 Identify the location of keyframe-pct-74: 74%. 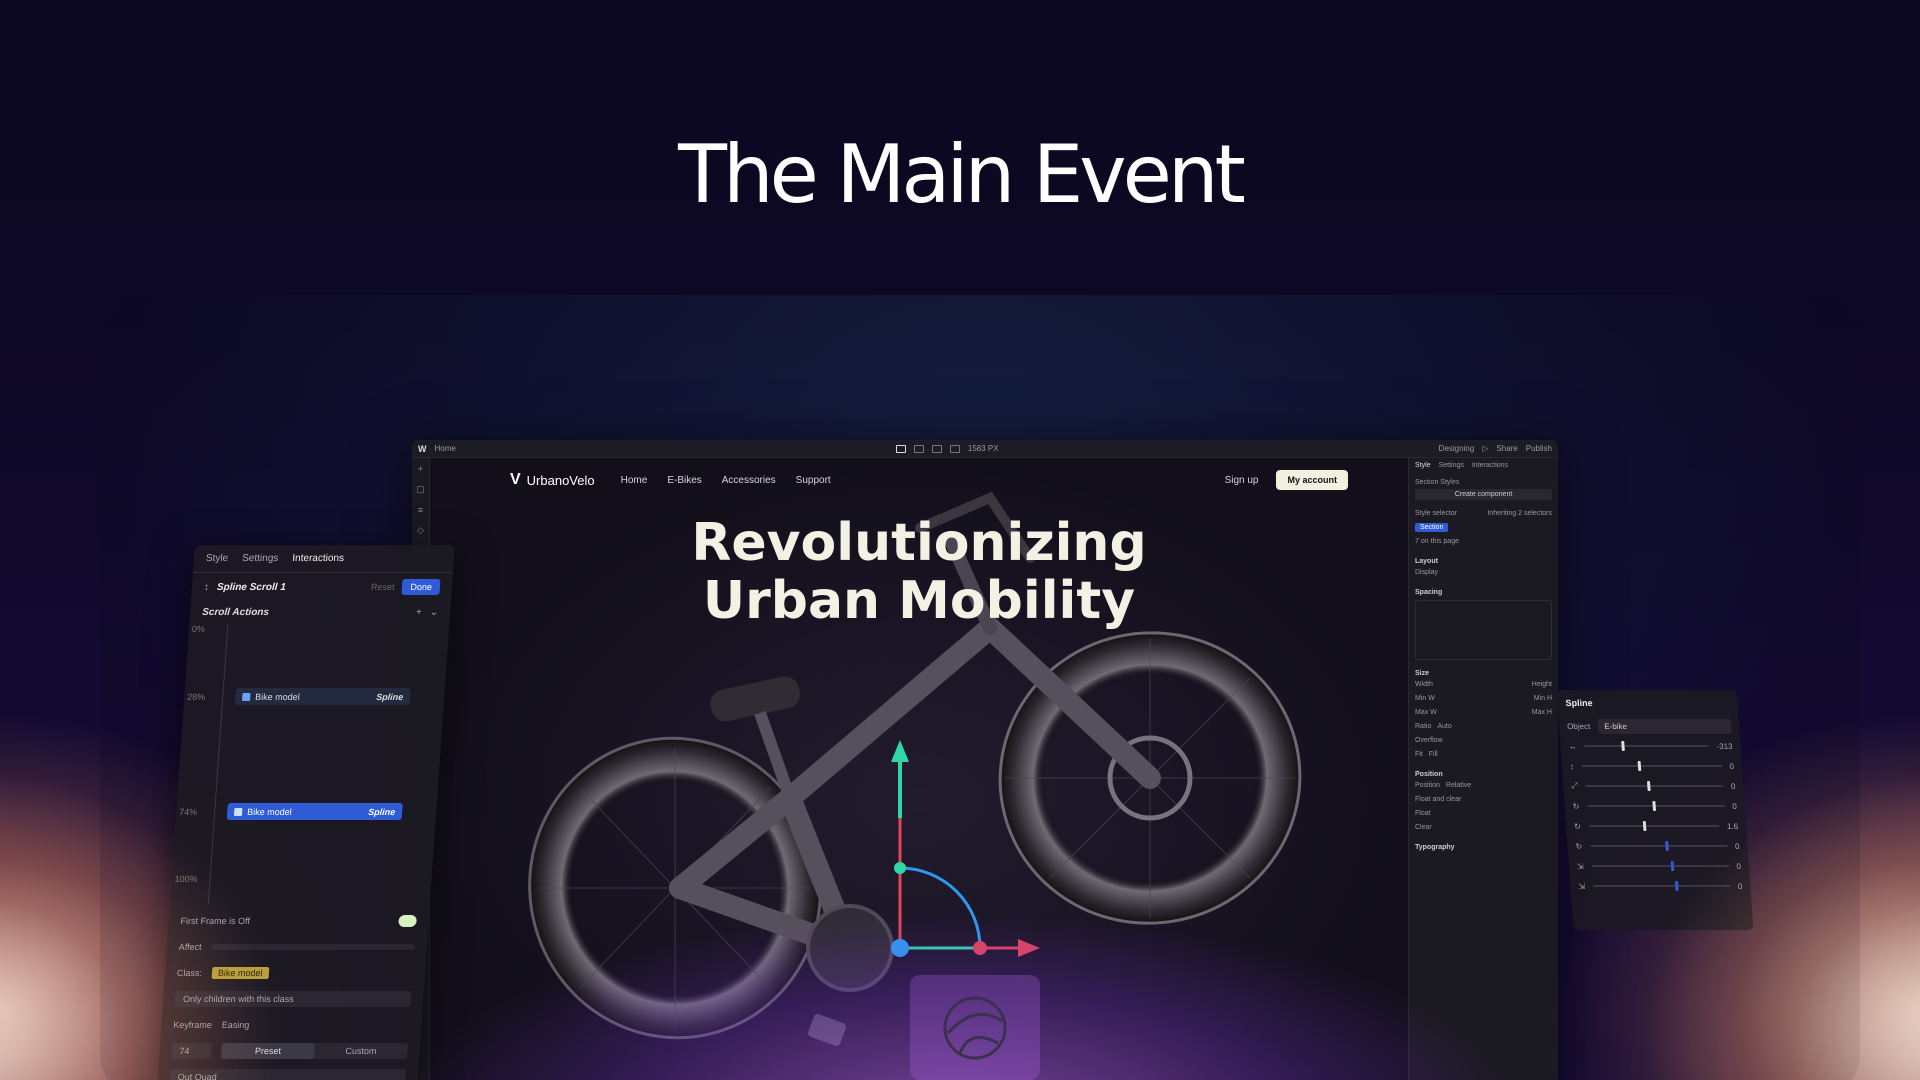
(188, 812).